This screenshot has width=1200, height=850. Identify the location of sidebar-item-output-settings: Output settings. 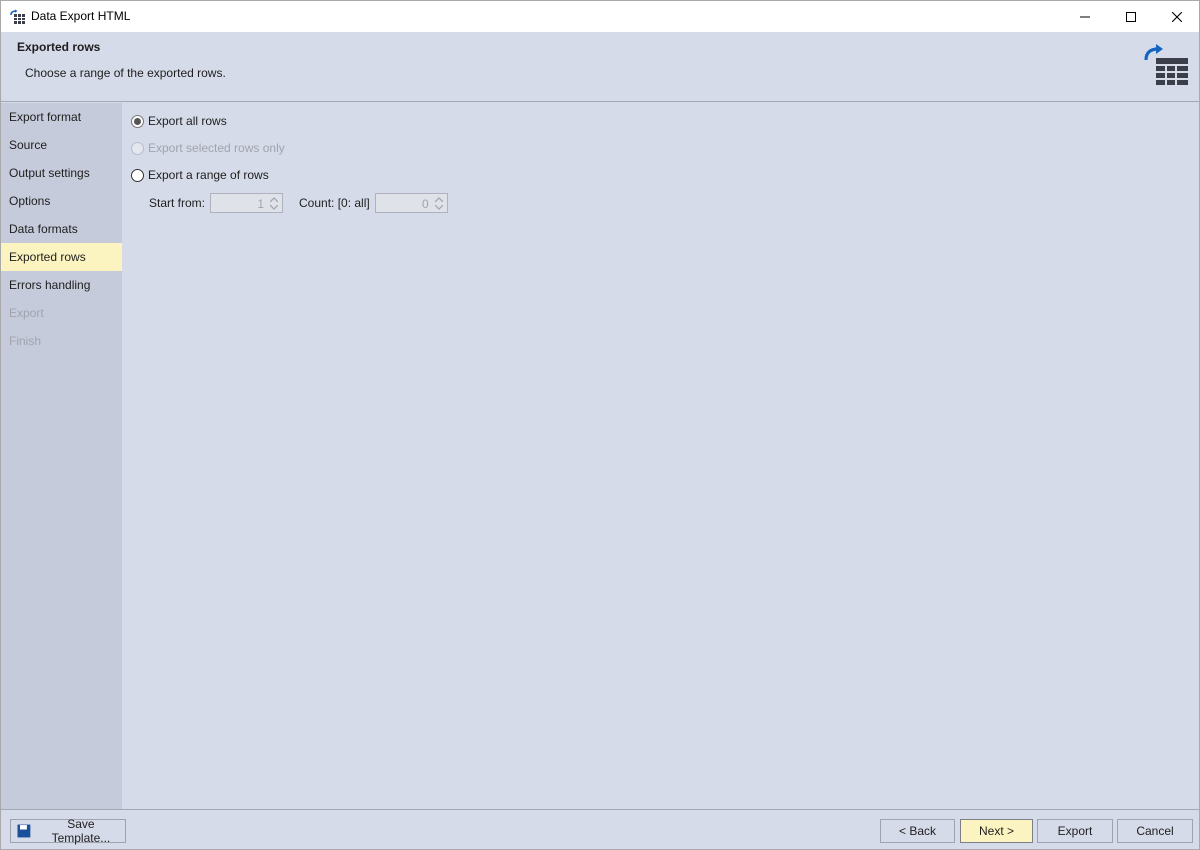
(61, 173).